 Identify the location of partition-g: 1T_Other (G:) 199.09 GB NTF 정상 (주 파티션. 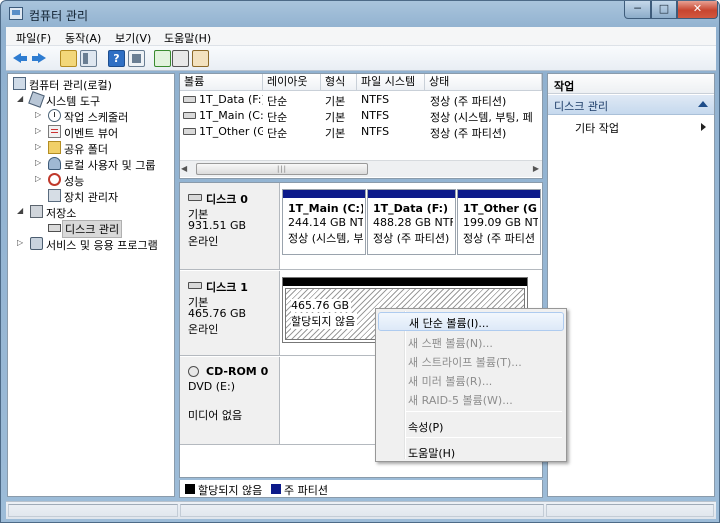
(499, 222).